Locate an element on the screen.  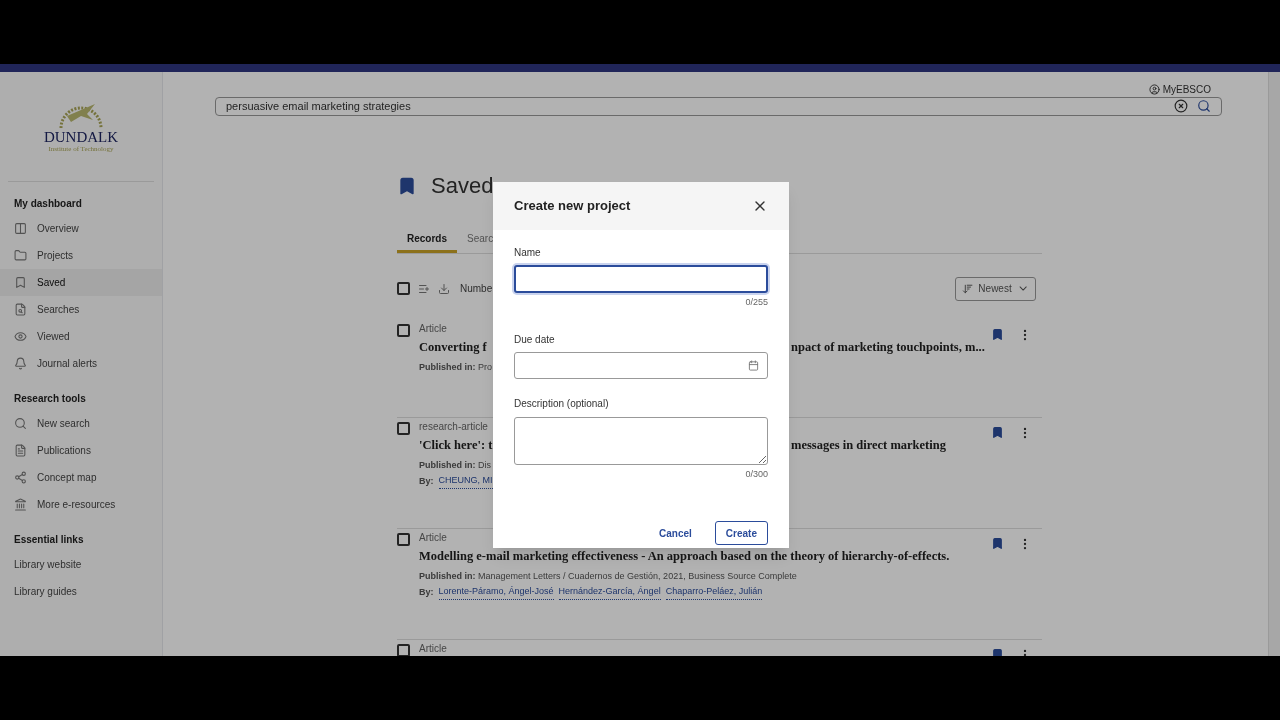
bell-icon is located at coordinates (20, 363).